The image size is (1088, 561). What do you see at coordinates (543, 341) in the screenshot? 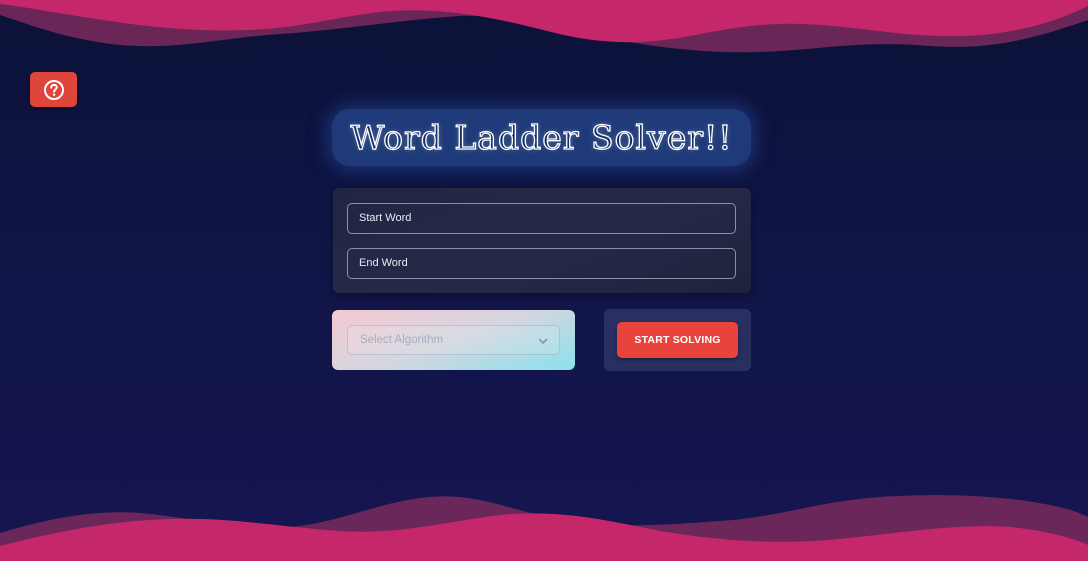
I see `chevron-down-icon` at bounding box center [543, 341].